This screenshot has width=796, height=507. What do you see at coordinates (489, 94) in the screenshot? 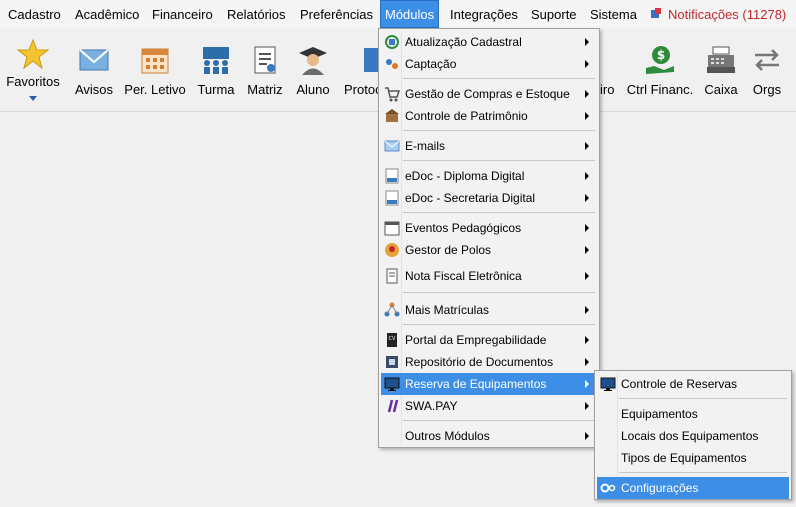
I see `menu-item-gestao-compras: Gestão de Compras e Estoque` at bounding box center [489, 94].